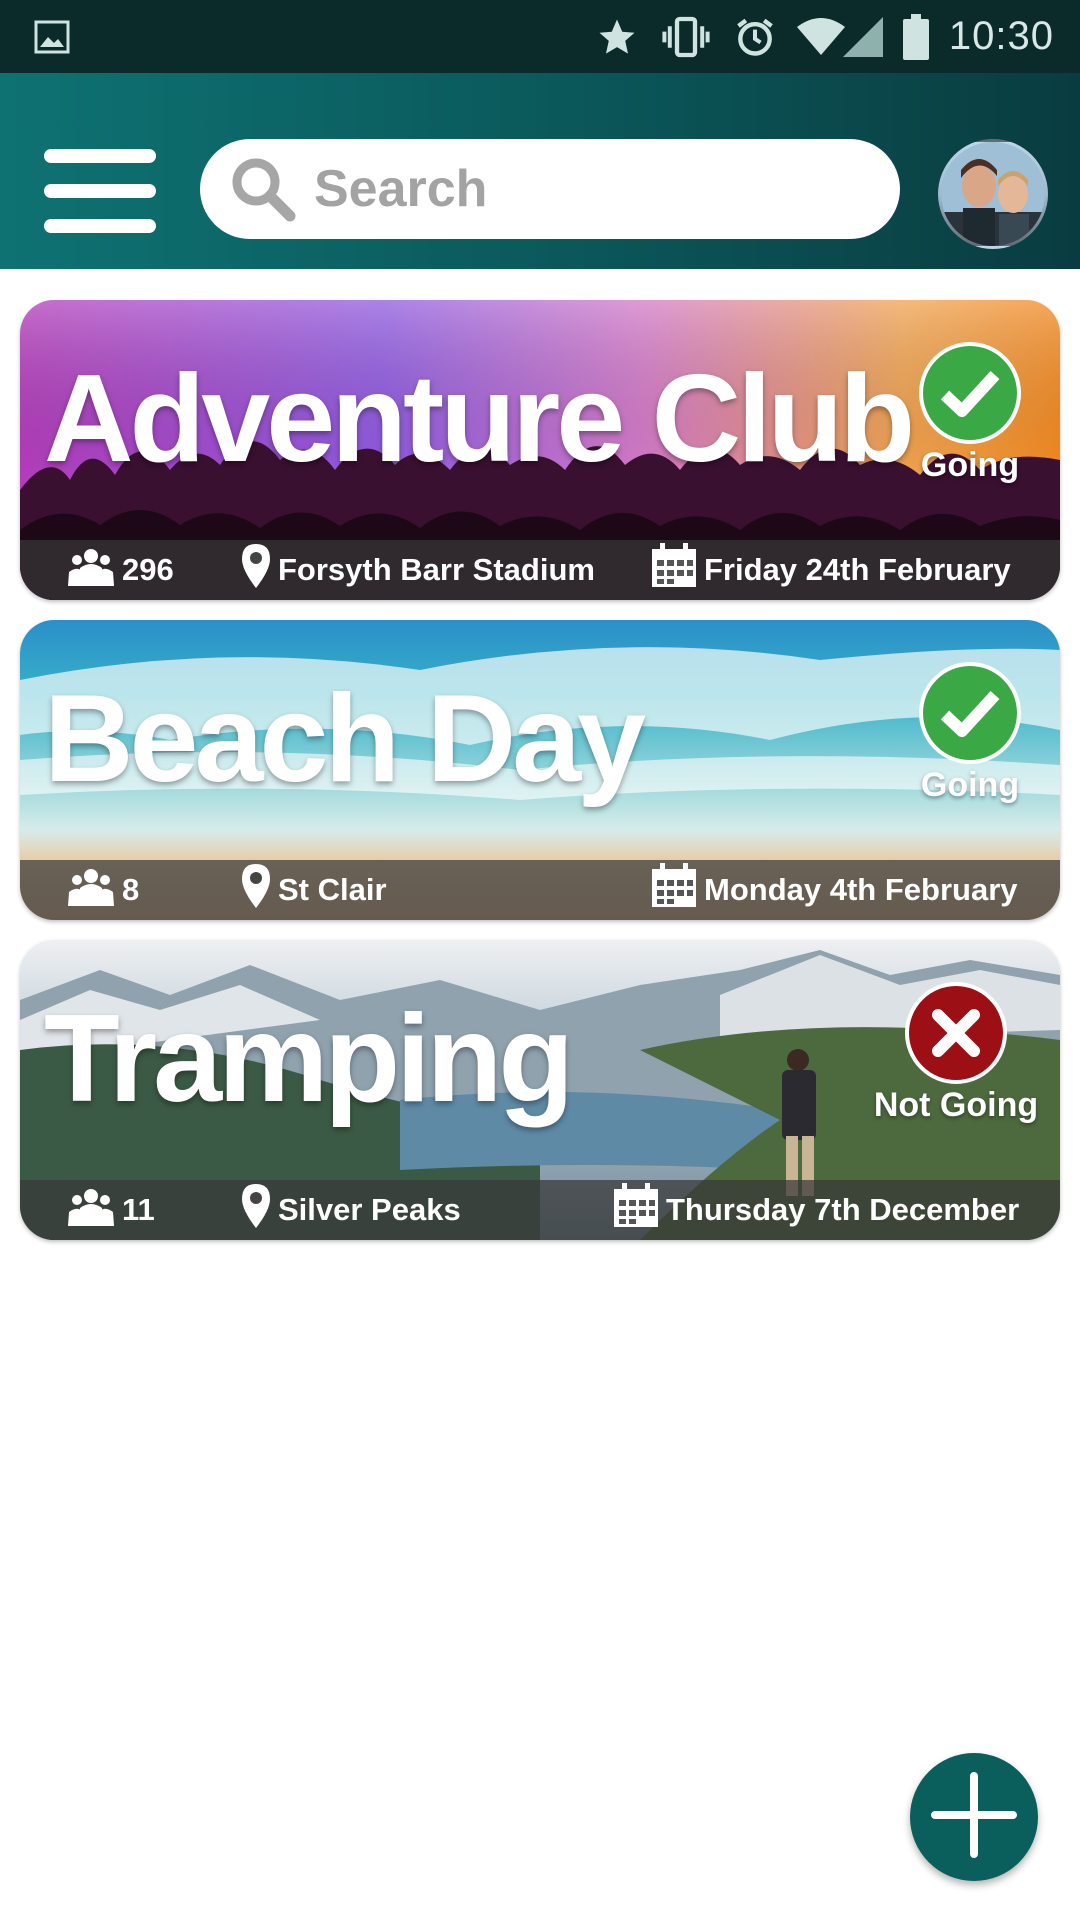  I want to click on event-date: Friday 24th February, so click(830, 570).